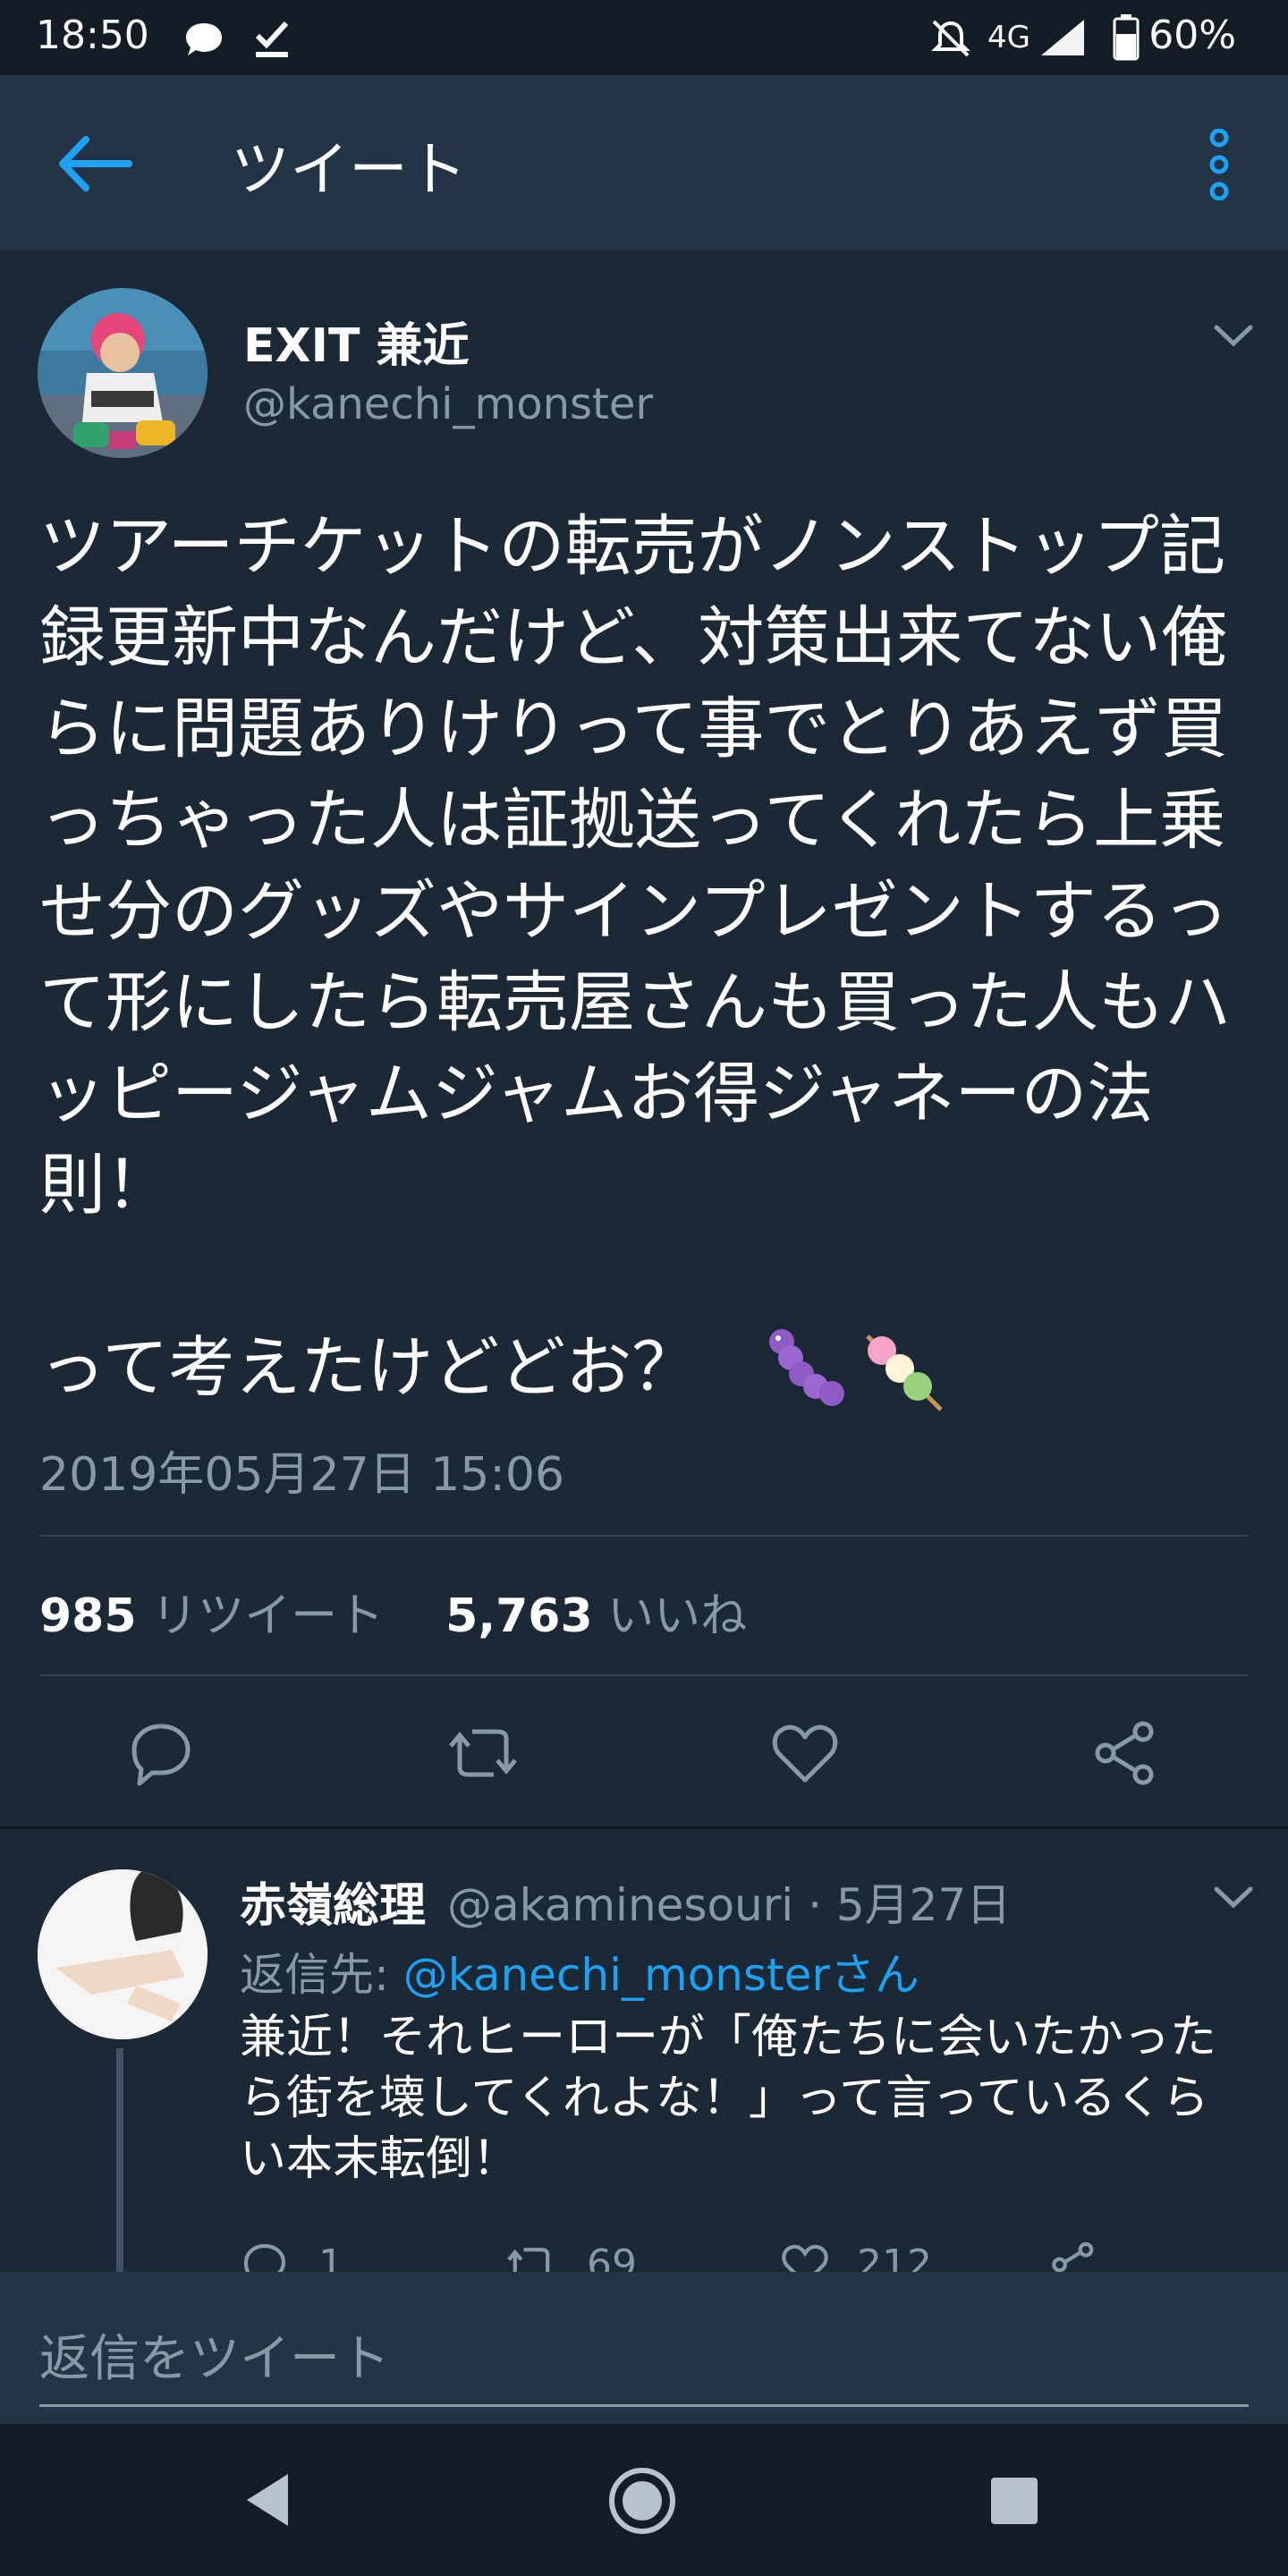 This screenshot has height=2576, width=1288. I want to click on nav-back-icon, so click(268, 2499).